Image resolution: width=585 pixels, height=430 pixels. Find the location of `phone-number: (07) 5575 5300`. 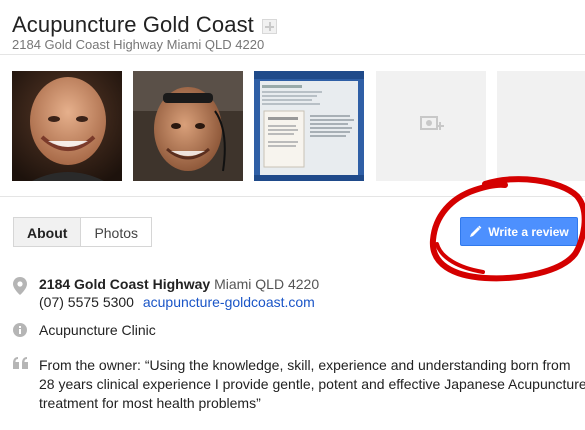

phone-number: (07) 5575 5300 is located at coordinates (86, 302).